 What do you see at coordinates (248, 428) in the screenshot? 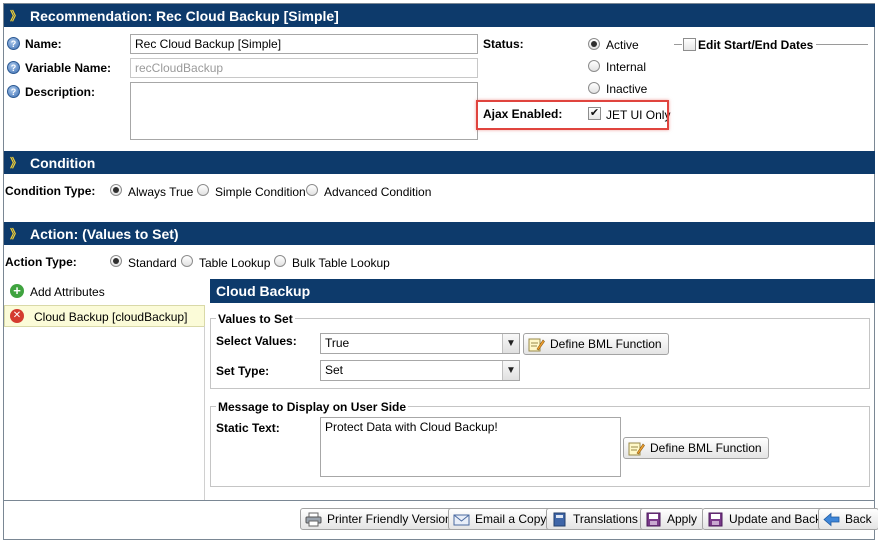
I see `static-text-label: Static Text:` at bounding box center [248, 428].